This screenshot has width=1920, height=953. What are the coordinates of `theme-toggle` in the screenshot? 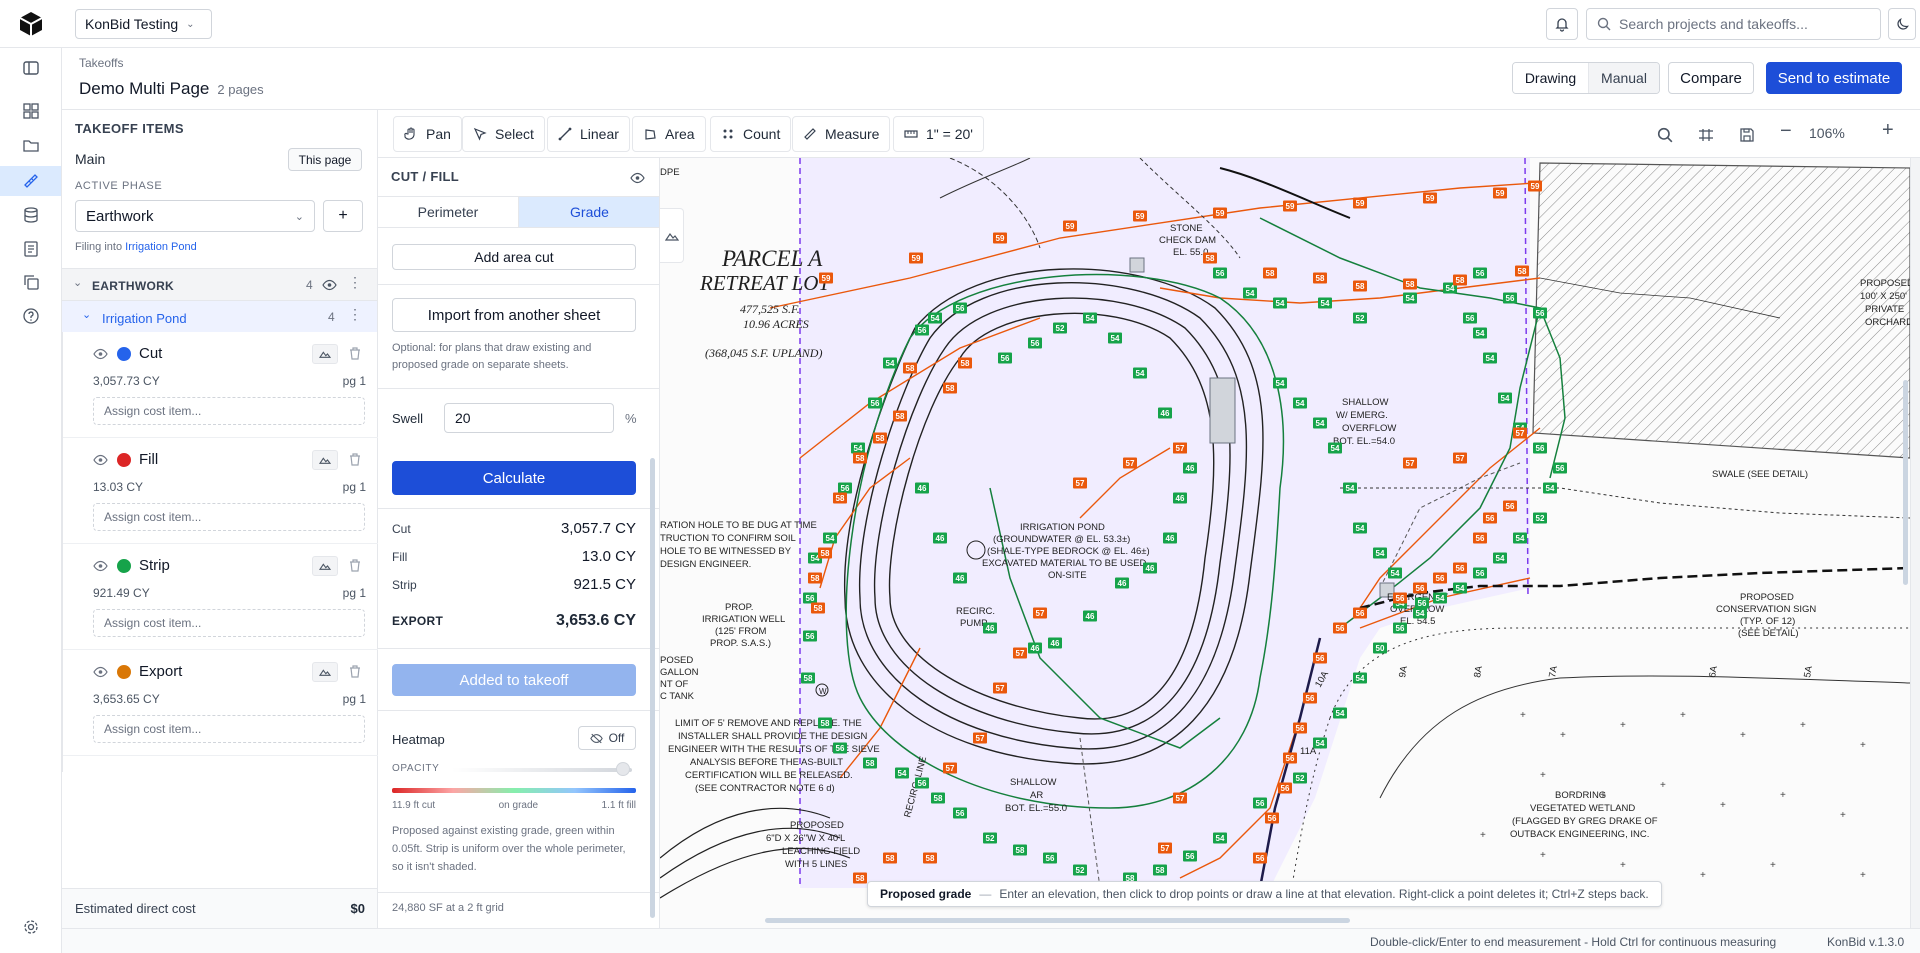 It's located at (1902, 24).